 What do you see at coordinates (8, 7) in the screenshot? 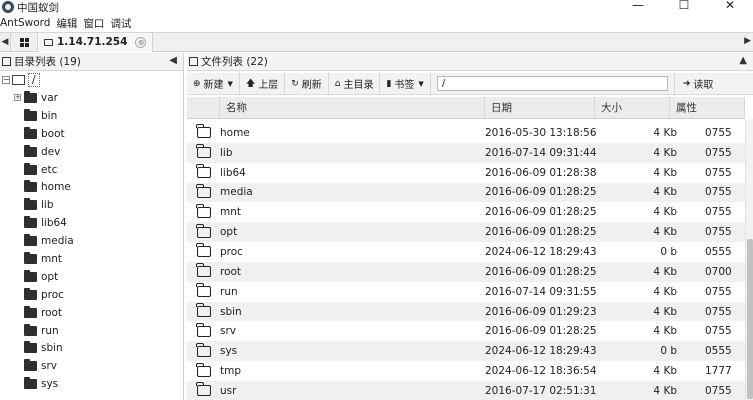
I see `antsword-icon` at bounding box center [8, 7].